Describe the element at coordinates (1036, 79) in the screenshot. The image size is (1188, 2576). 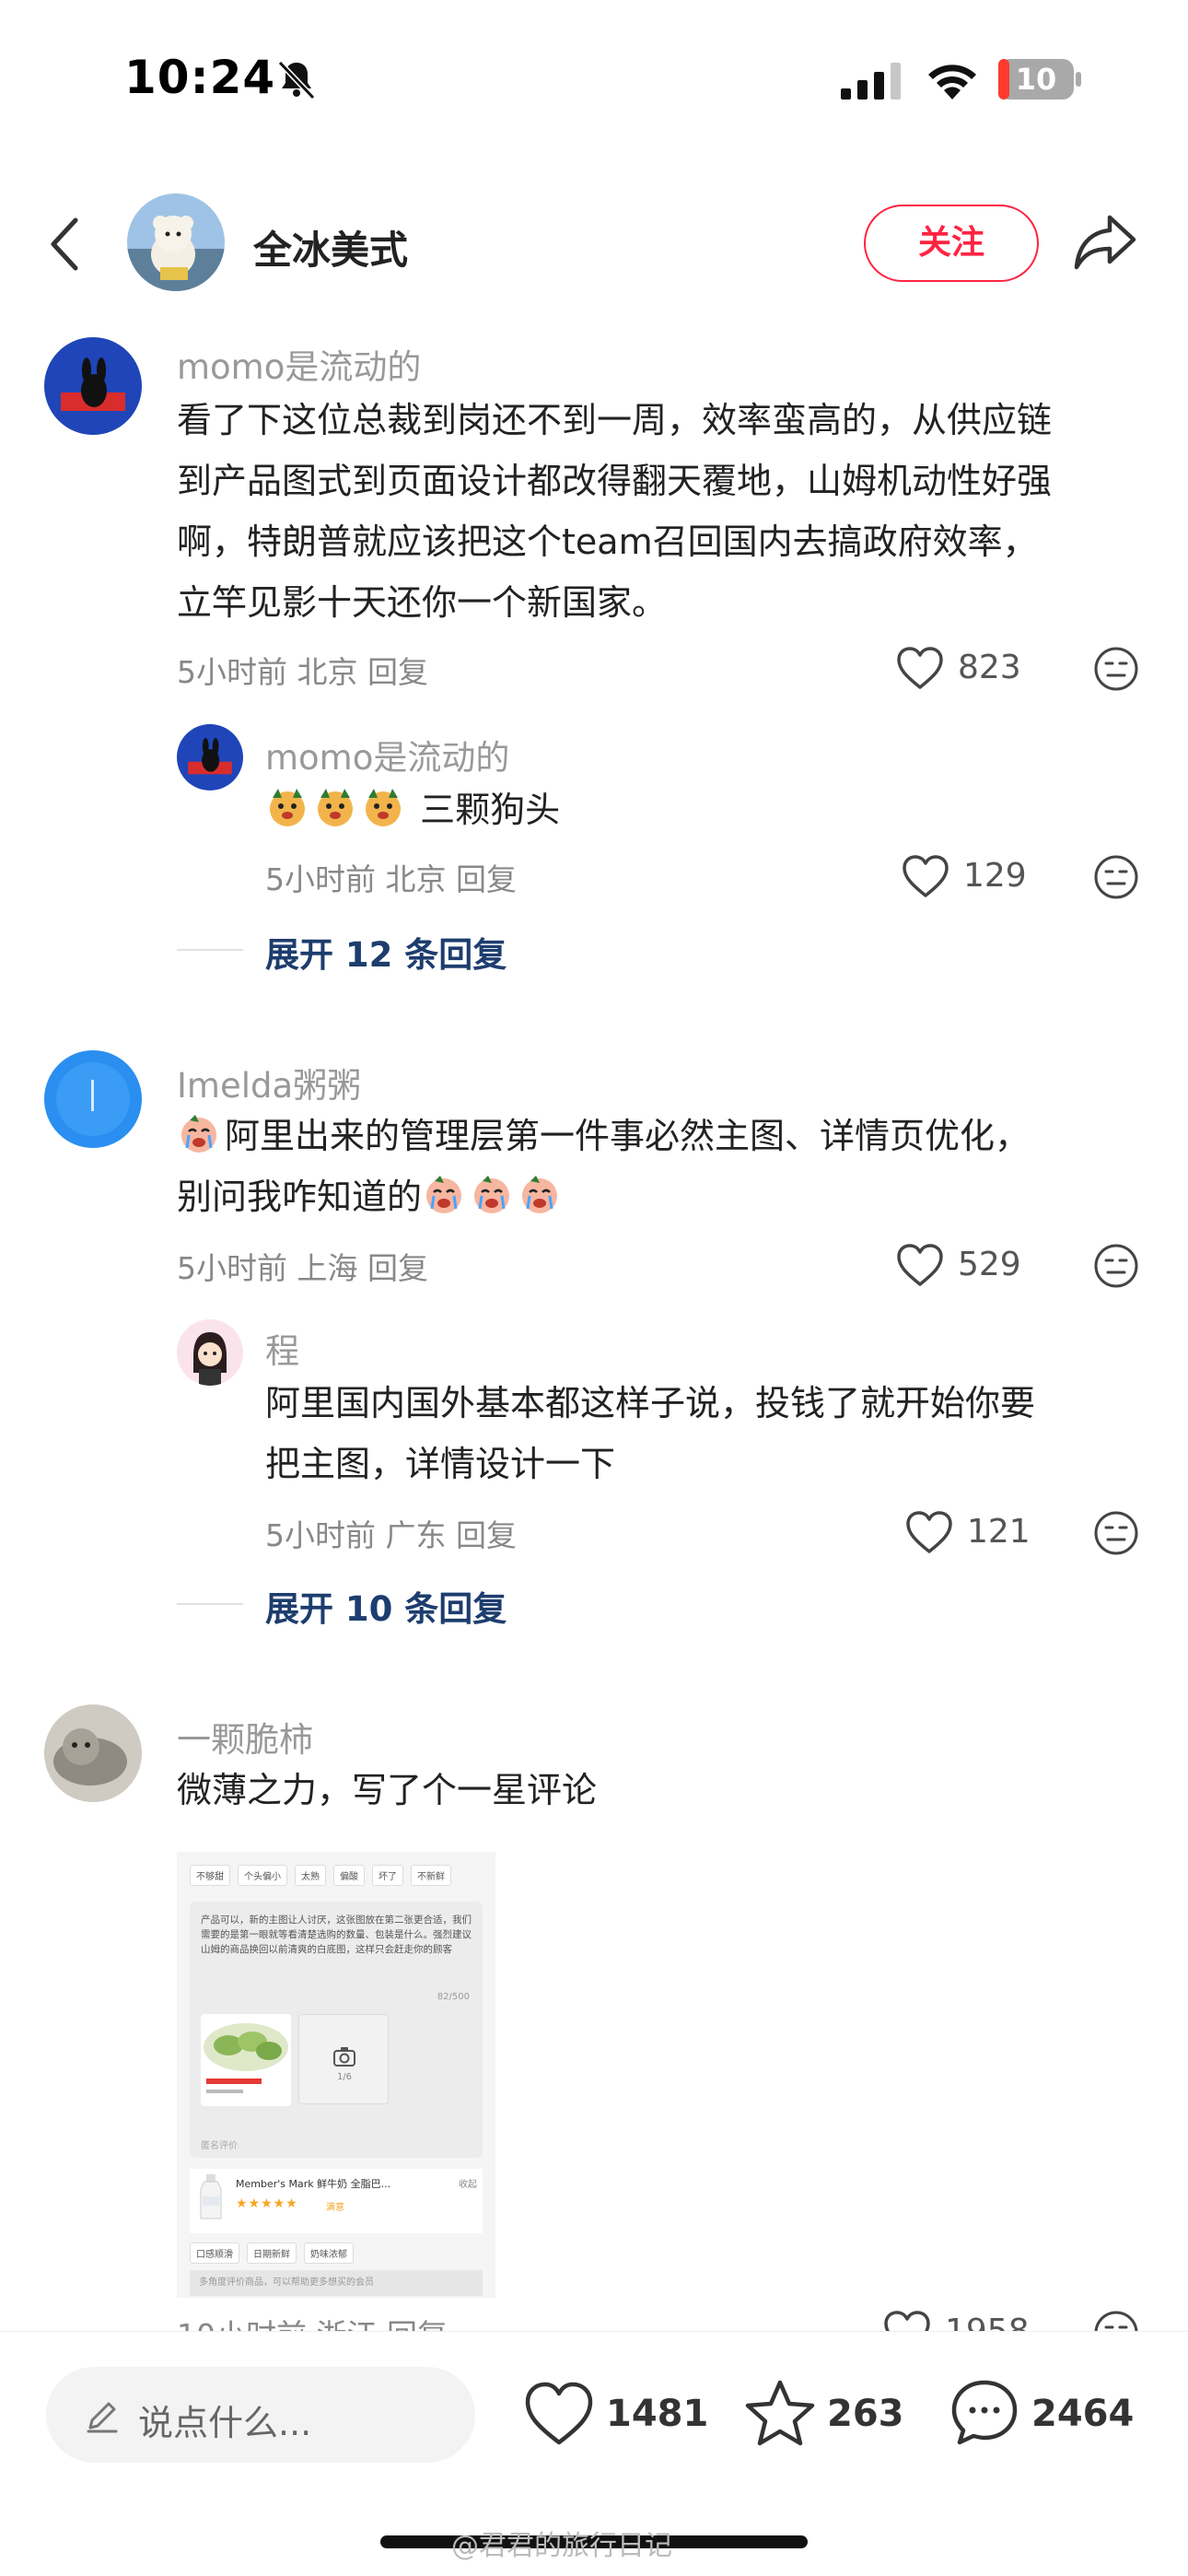
I see `battery-level: 10` at that location.